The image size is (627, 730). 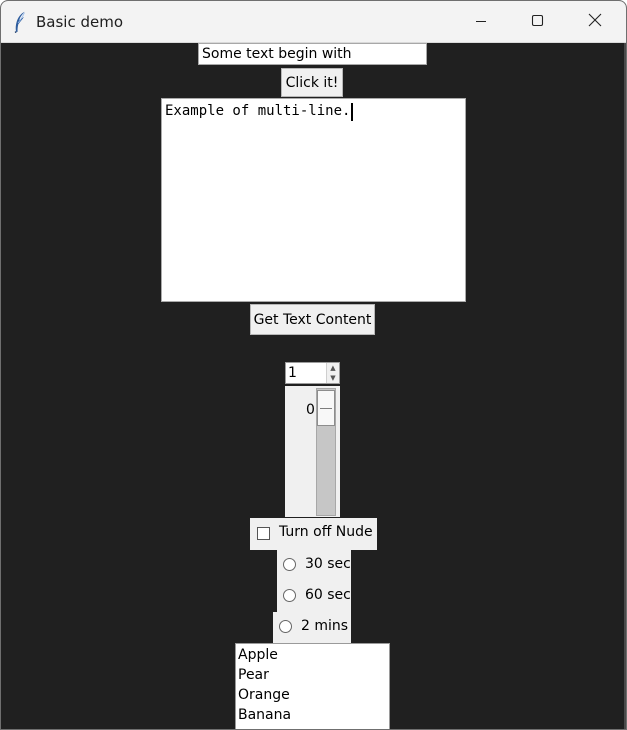 What do you see at coordinates (326, 532) in the screenshot?
I see `turn-off-nude-label: Turn off Nude` at bounding box center [326, 532].